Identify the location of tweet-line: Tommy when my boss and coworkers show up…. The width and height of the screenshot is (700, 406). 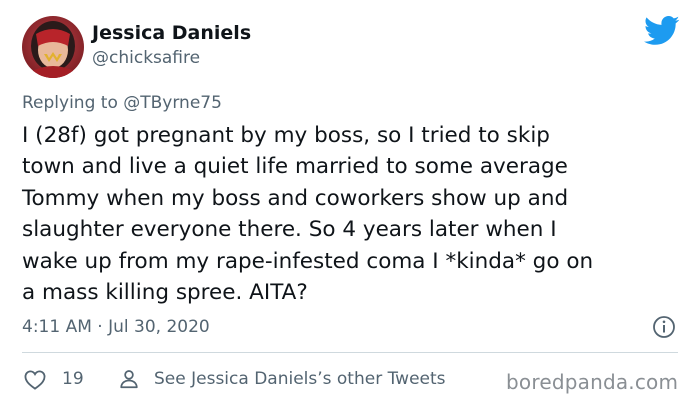
(295, 198).